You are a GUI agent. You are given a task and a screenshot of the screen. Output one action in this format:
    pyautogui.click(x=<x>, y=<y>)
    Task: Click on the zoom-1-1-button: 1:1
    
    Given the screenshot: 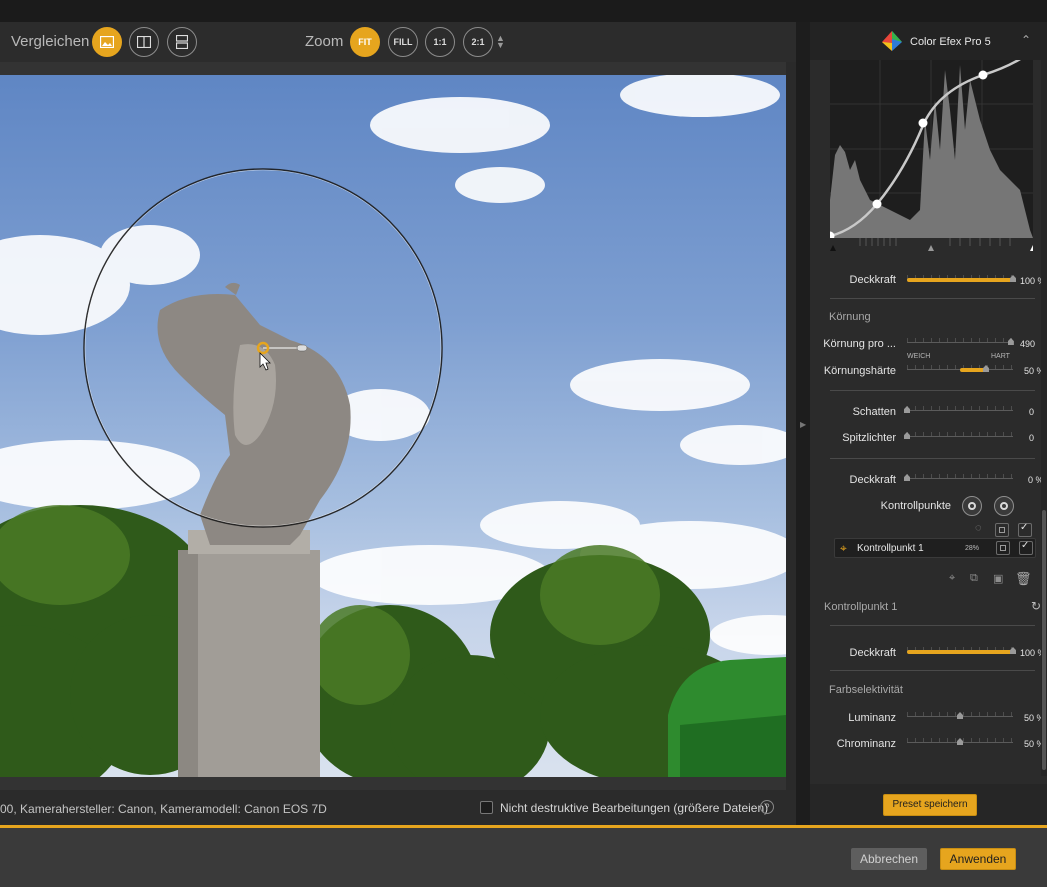 What is the action you would take?
    pyautogui.click(x=440, y=42)
    